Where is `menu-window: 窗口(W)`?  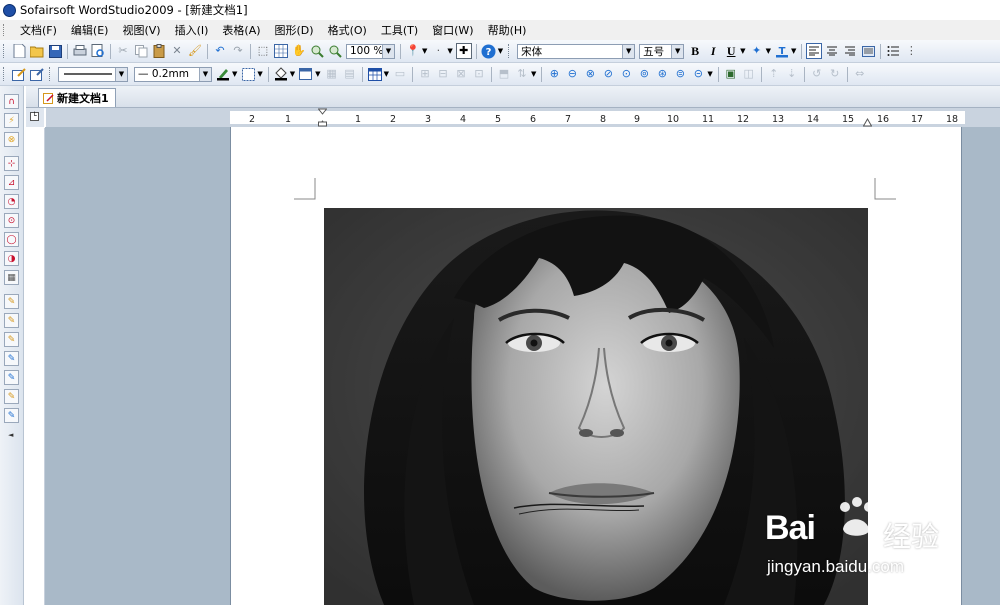 menu-window: 窗口(W) is located at coordinates (452, 30).